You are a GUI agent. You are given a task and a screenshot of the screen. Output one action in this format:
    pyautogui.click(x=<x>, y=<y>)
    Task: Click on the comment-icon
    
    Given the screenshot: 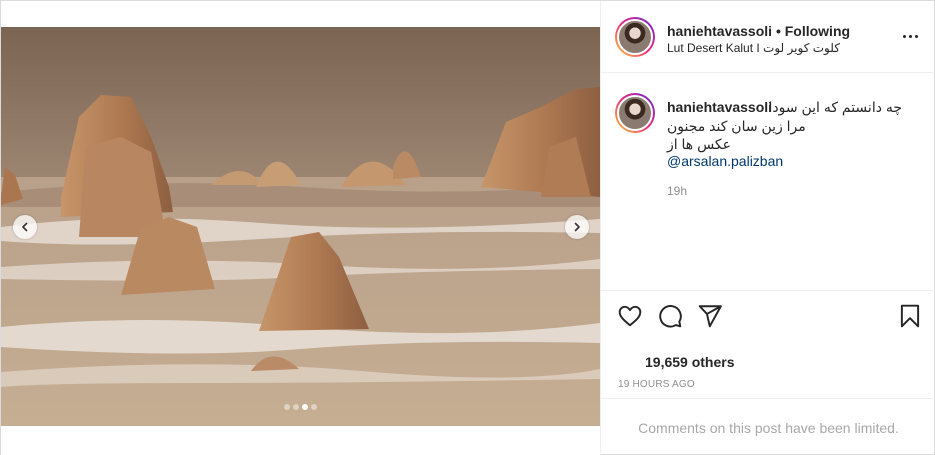 What is the action you would take?
    pyautogui.click(x=670, y=316)
    